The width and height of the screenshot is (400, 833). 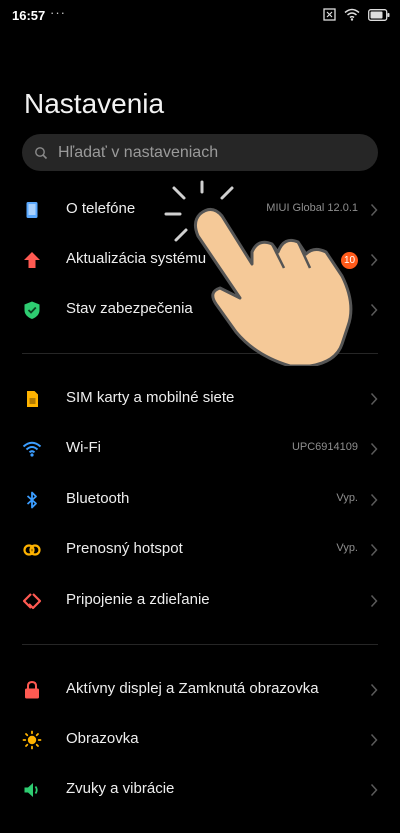 What do you see at coordinates (83, 447) in the screenshot?
I see `settings-item-label: Wi-Fi` at bounding box center [83, 447].